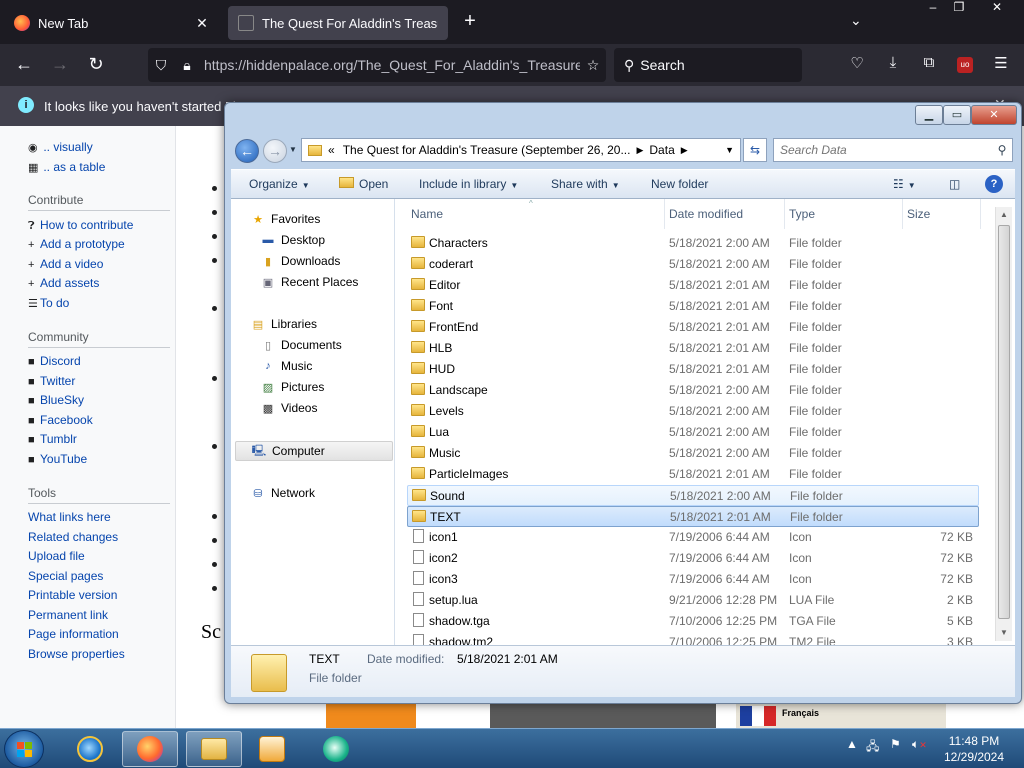  Describe the element at coordinates (247, 151) in the screenshot. I see `explorer-back-button: ←` at that location.